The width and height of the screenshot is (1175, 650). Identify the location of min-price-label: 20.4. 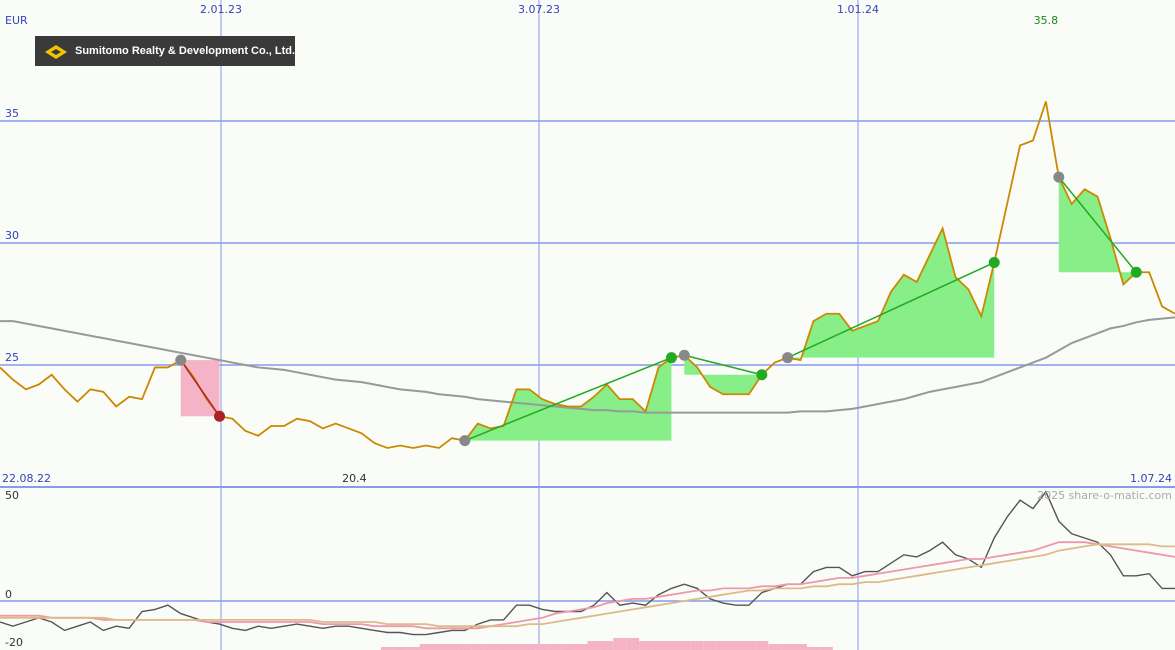
(354, 478).